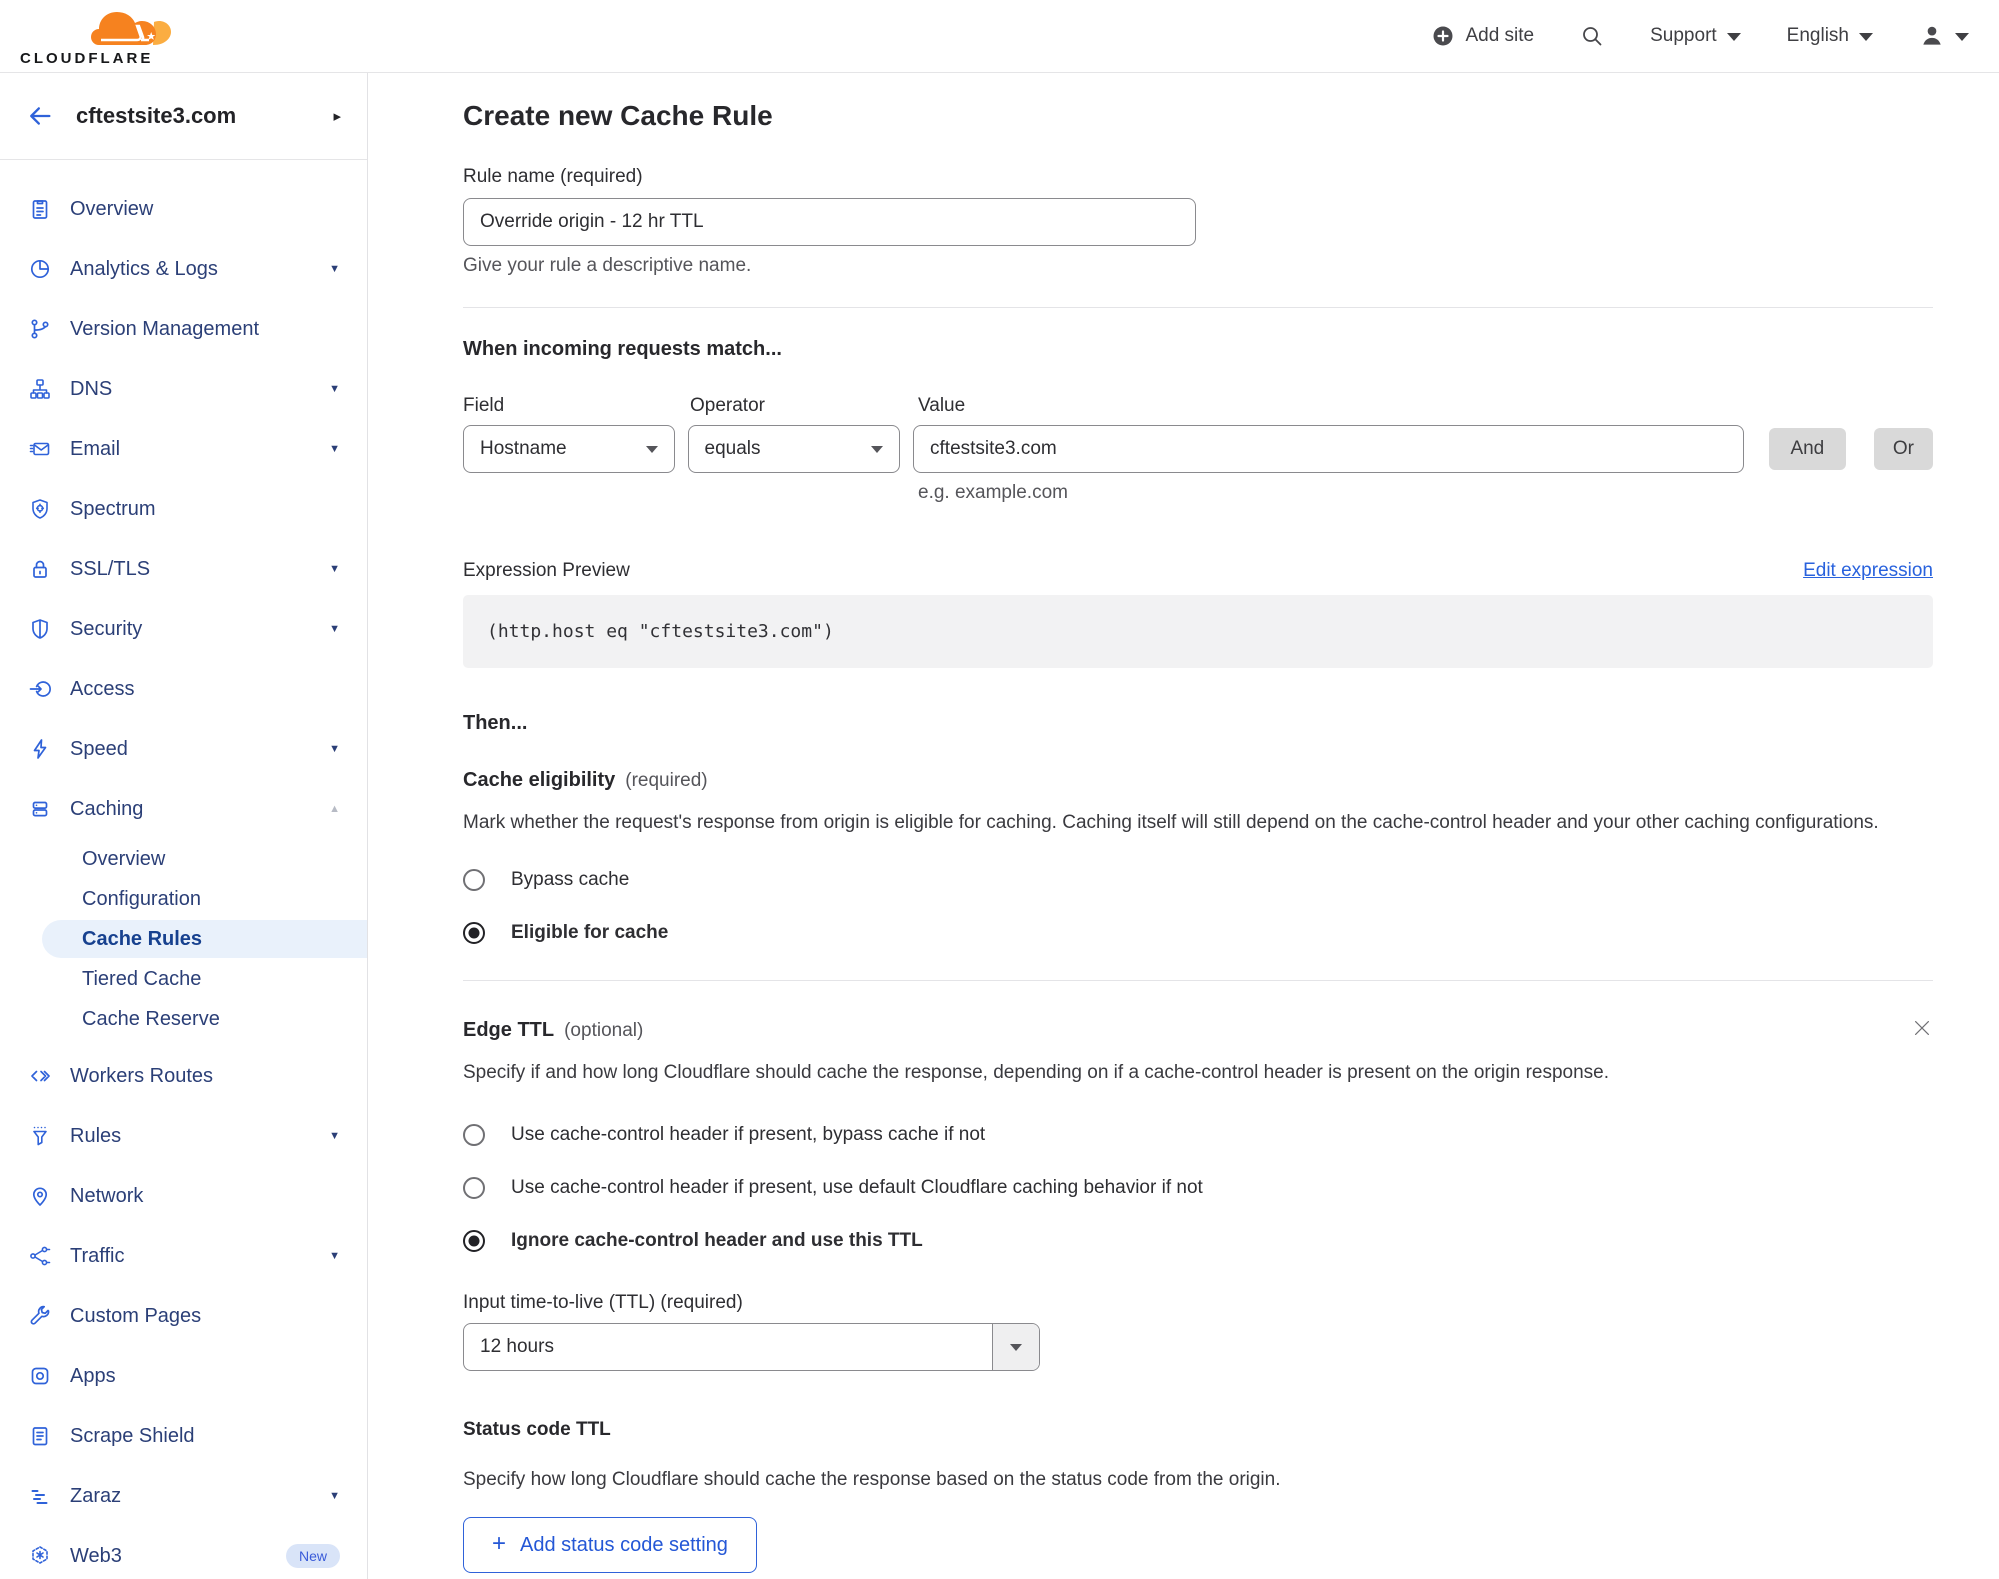 The height and width of the screenshot is (1579, 1999). What do you see at coordinates (751, 1347) in the screenshot?
I see `ttl-select: 12 hours` at bounding box center [751, 1347].